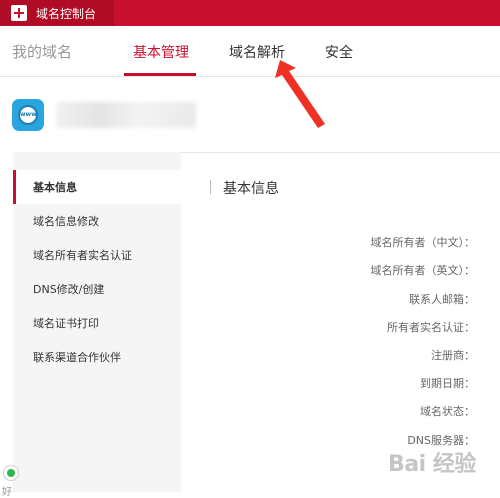 The image size is (500, 498). What do you see at coordinates (97, 357) in the screenshot?
I see `sidebar-item-channel-partners: 联系渠道合作伙伴` at bounding box center [97, 357].